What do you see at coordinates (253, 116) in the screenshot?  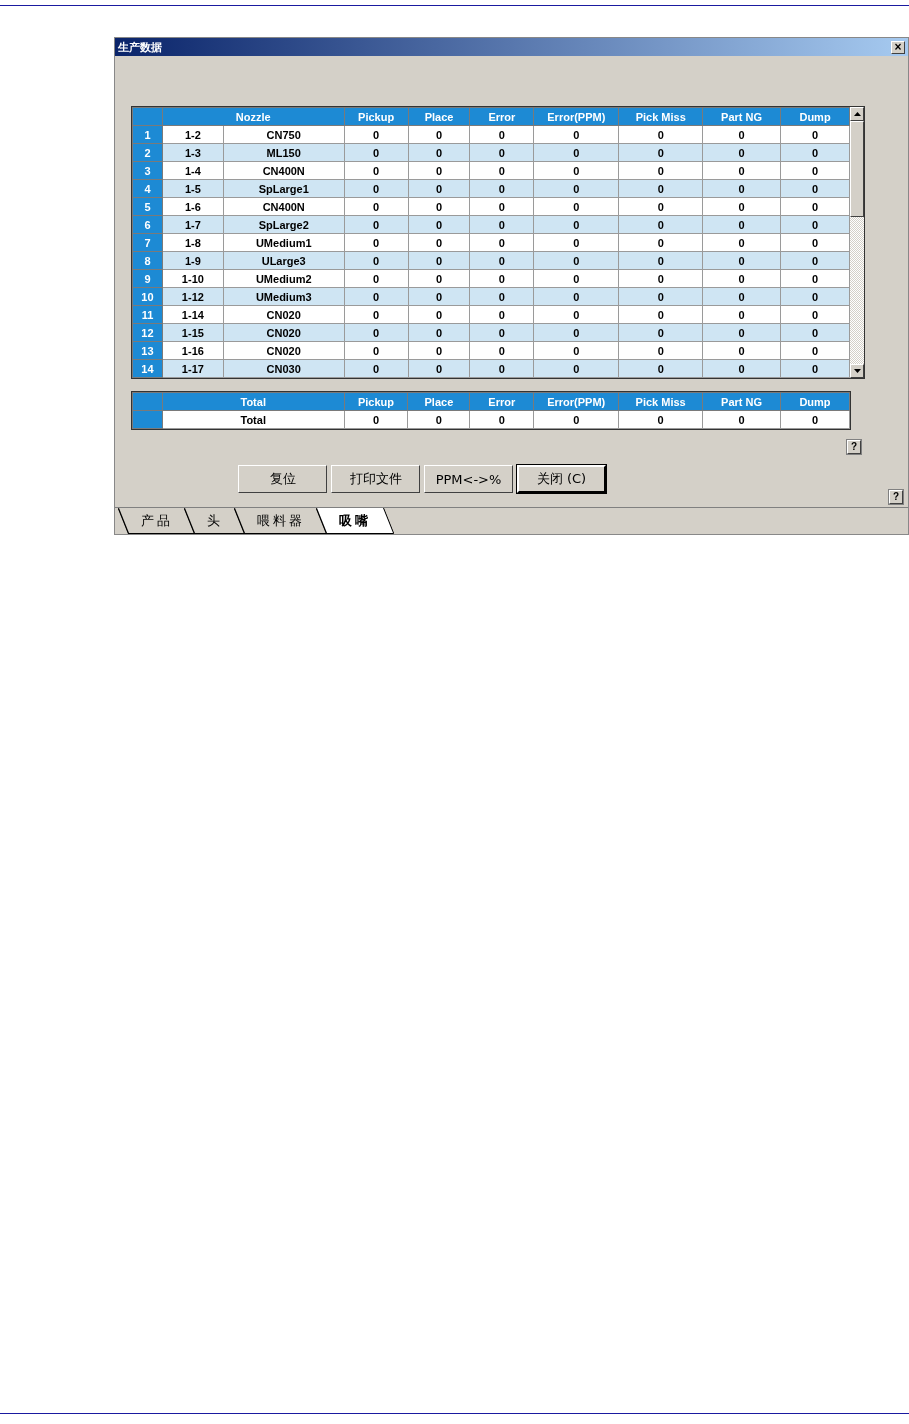 I see `column-header: Nozzle` at bounding box center [253, 116].